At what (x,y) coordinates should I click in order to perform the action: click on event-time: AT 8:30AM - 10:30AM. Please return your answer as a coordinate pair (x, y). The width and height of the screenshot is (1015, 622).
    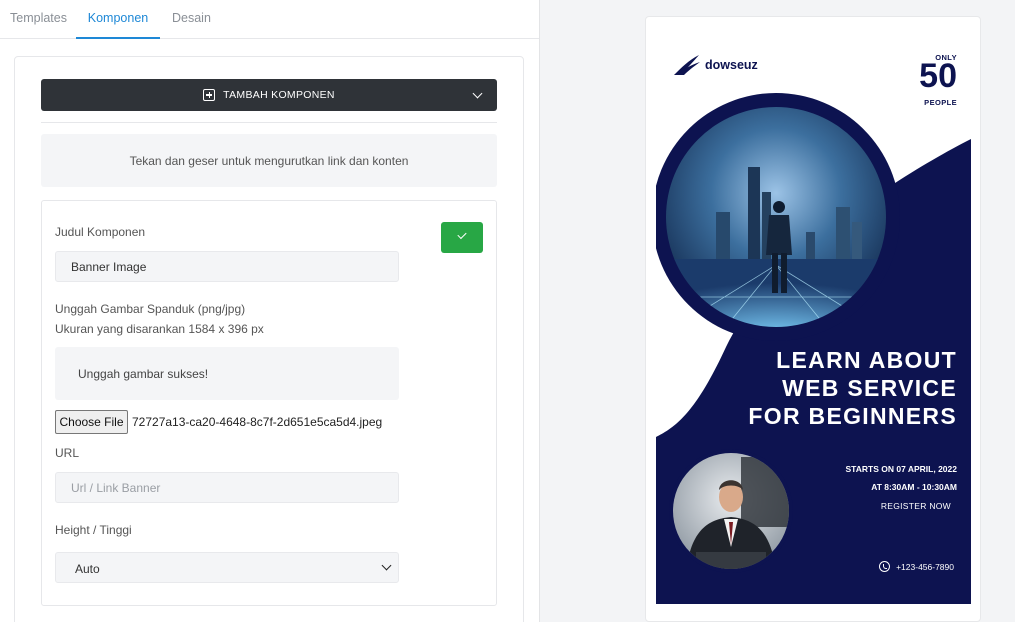
    Looking at the image, I should click on (914, 487).